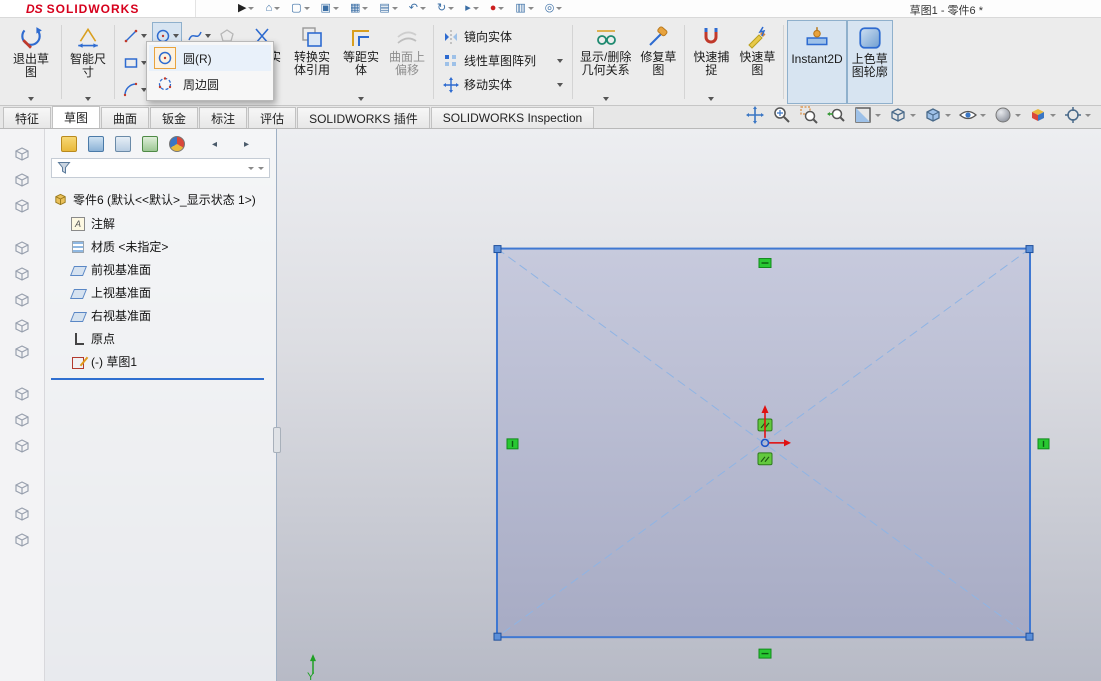 This screenshot has height=681, width=1101. Describe the element at coordinates (1007, 115) in the screenshot. I see `edit-appearance-icon` at that location.